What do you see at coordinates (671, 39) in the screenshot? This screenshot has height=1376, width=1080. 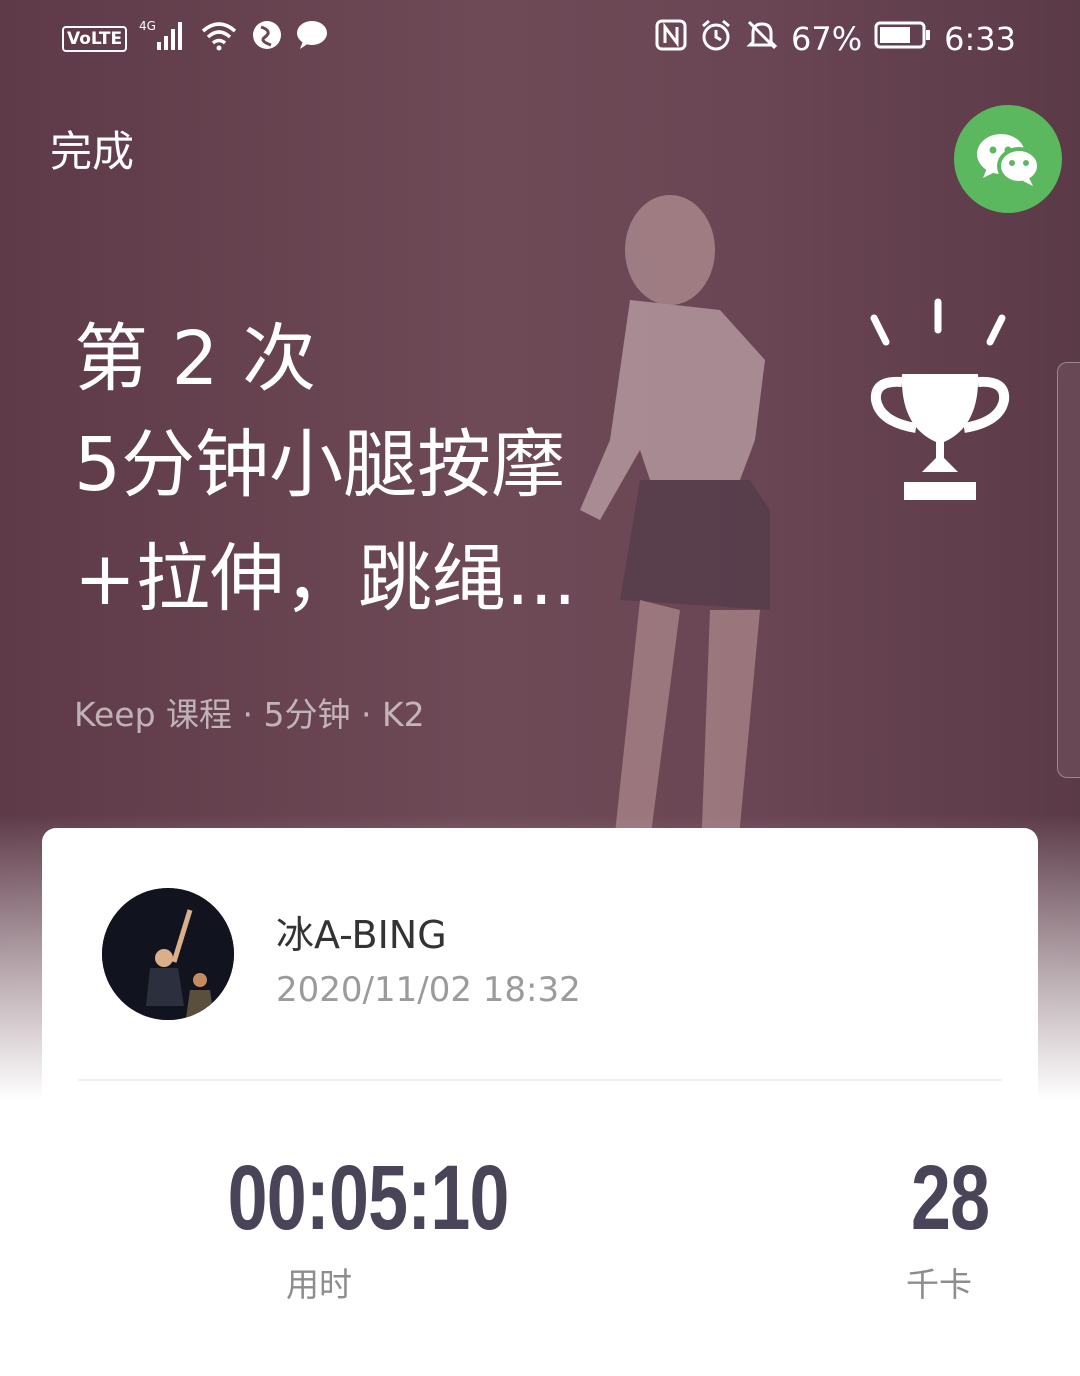 I see `nfc-icon` at bounding box center [671, 39].